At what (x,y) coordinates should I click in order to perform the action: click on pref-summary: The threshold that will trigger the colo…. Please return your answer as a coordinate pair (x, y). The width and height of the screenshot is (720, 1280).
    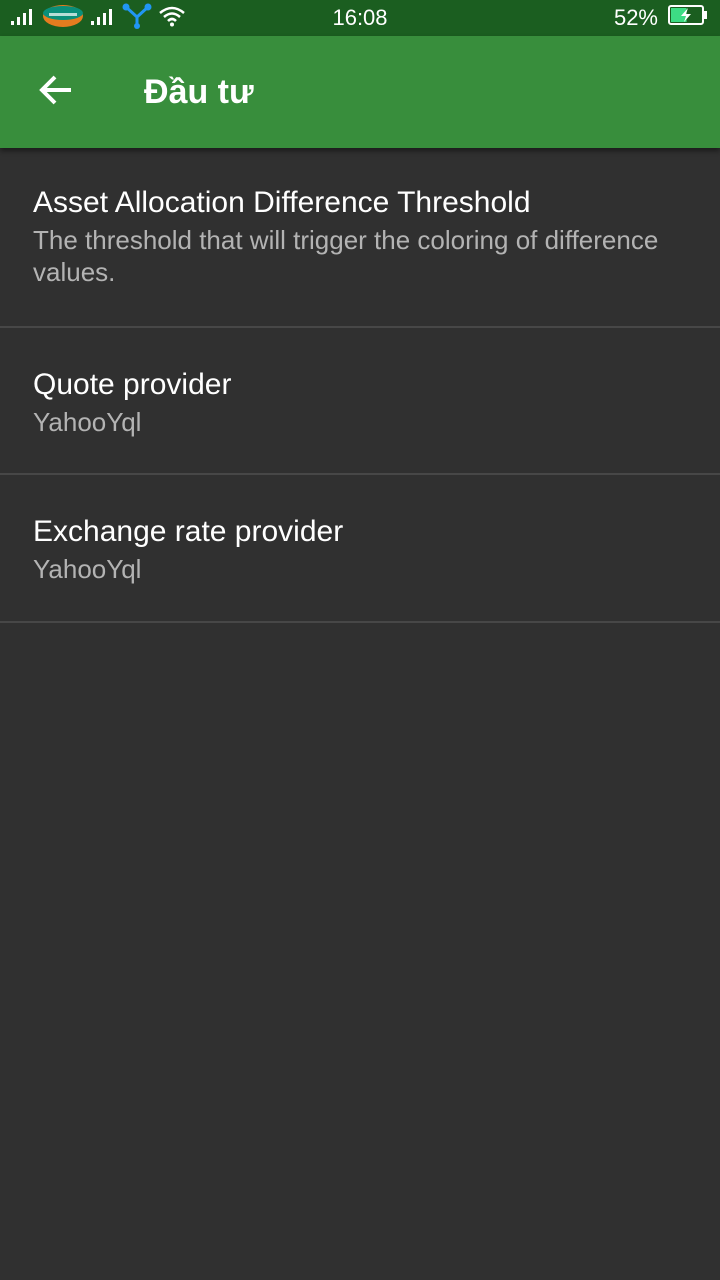
    Looking at the image, I should click on (346, 256).